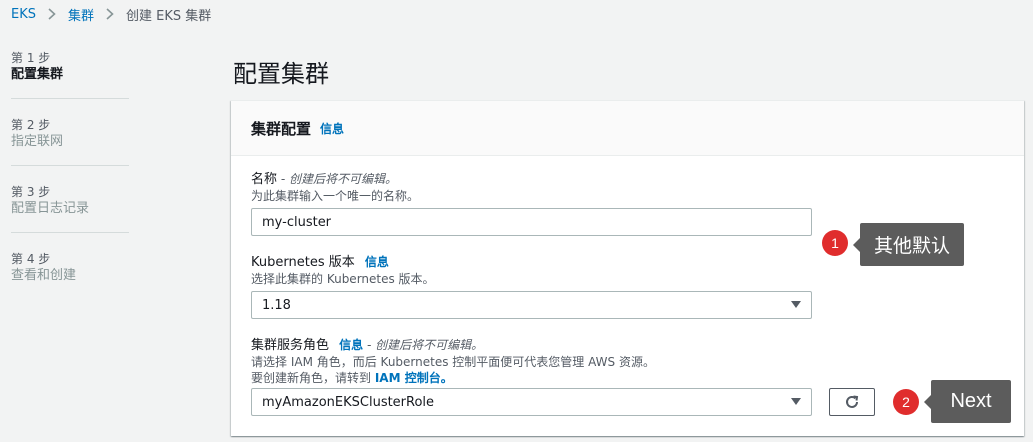 The height and width of the screenshot is (442, 1033). Describe the element at coordinates (303, 262) in the screenshot. I see `k8s-version-label: Kubernetes 版本` at that location.